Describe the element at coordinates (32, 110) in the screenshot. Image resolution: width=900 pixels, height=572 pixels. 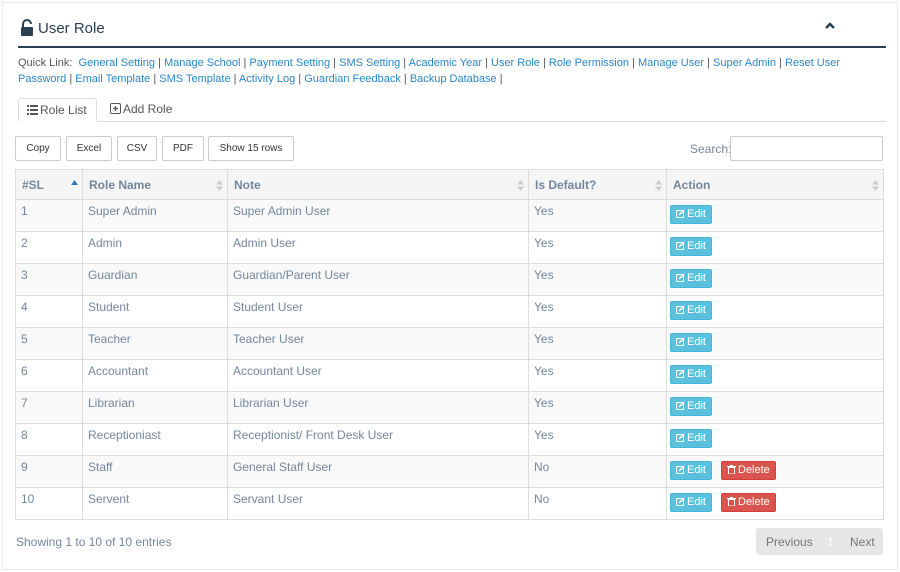
I see `list-icon` at that location.